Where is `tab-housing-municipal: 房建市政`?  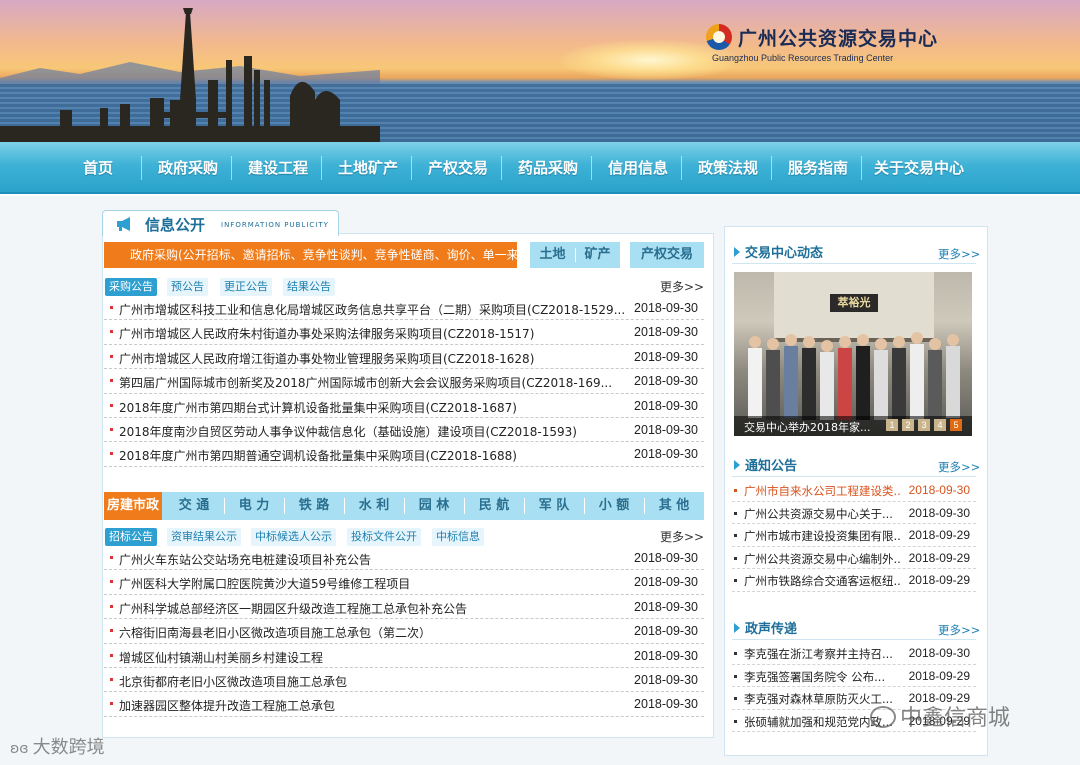
tab-housing-municipal: 房建市政 is located at coordinates (133, 506).